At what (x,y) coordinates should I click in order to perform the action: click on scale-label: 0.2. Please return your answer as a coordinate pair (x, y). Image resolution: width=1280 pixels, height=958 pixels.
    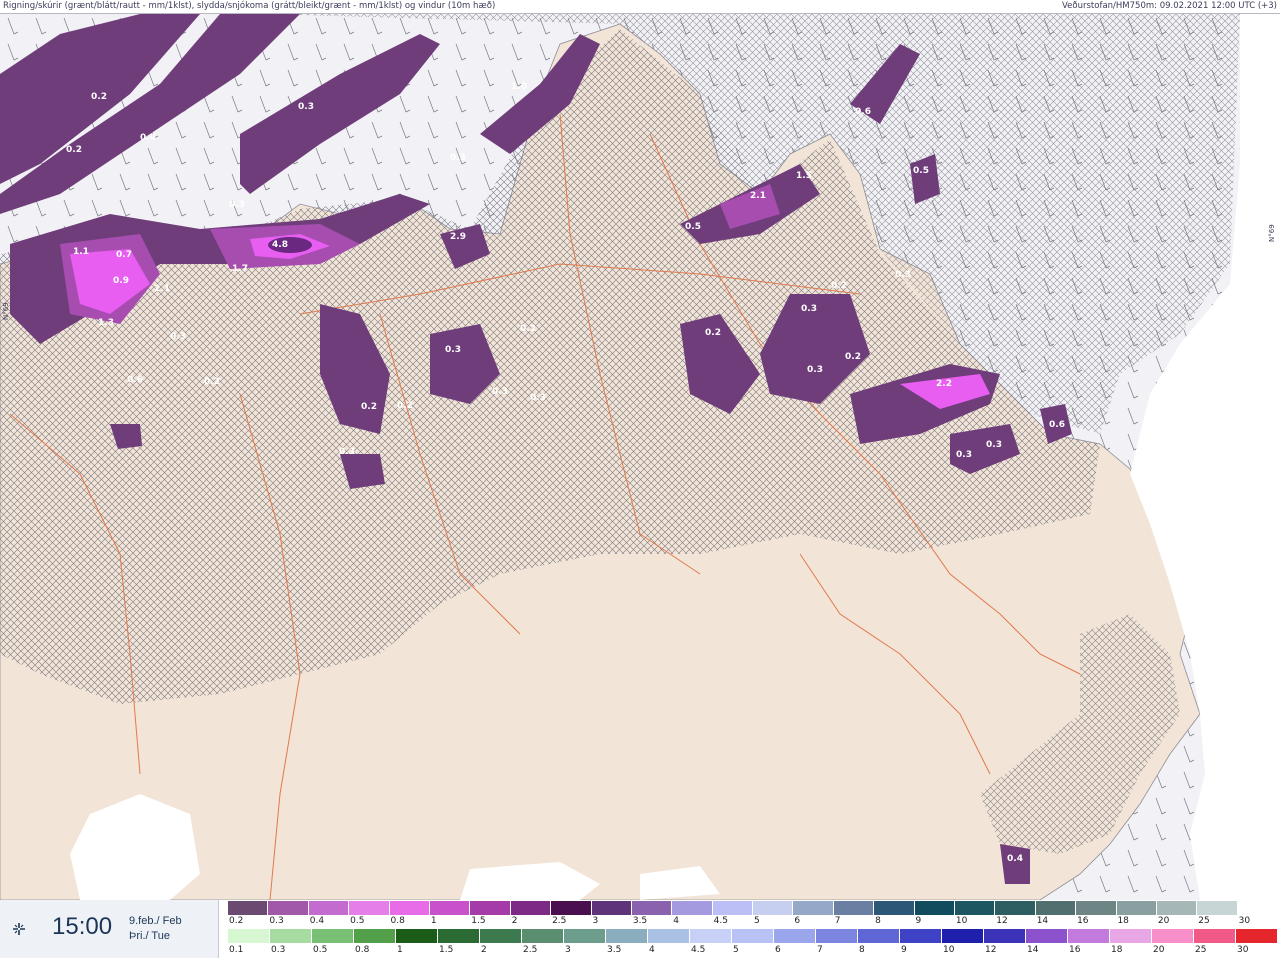
    Looking at the image, I should click on (236, 921).